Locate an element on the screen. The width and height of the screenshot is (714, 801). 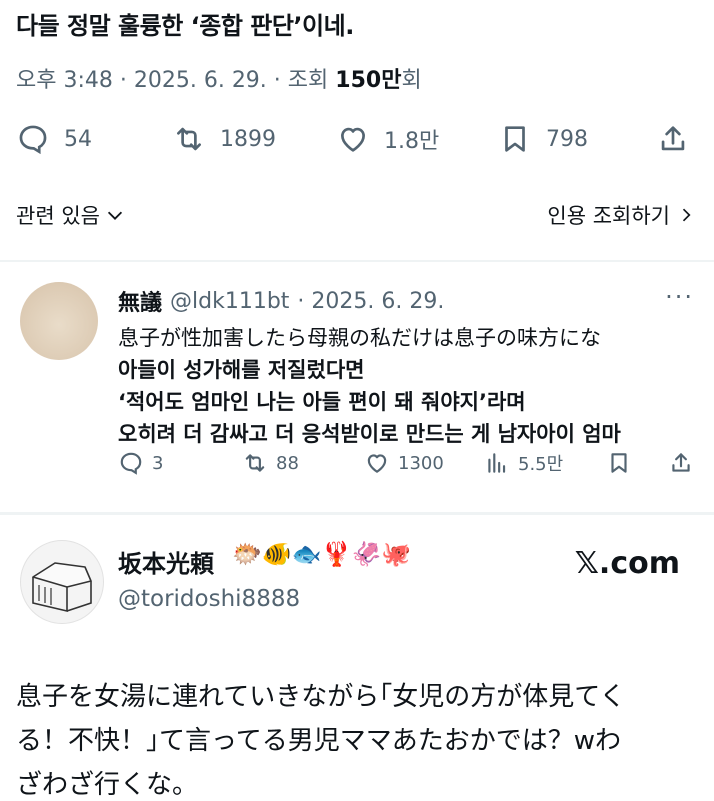
view-suffix: 회 is located at coordinates (411, 80).